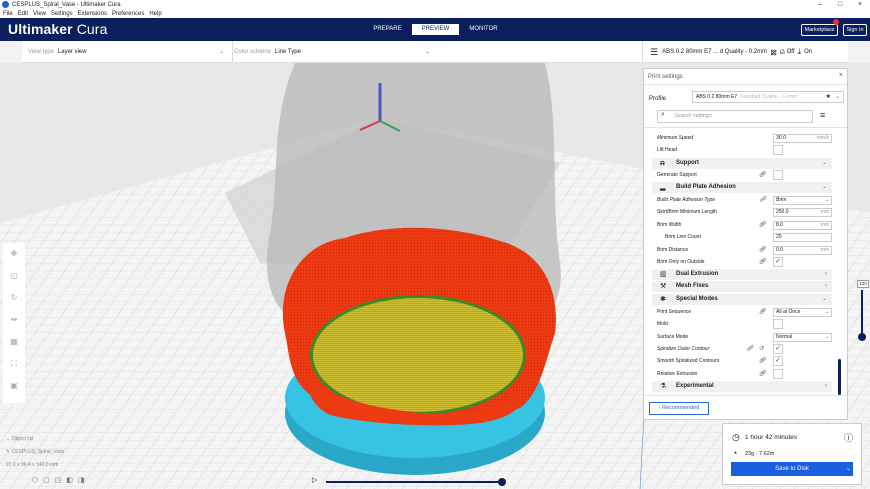 Image resolution: width=870 pixels, height=489 pixels. What do you see at coordinates (81, 480) in the screenshot?
I see `right-view-icon: ◨` at bounding box center [81, 480].